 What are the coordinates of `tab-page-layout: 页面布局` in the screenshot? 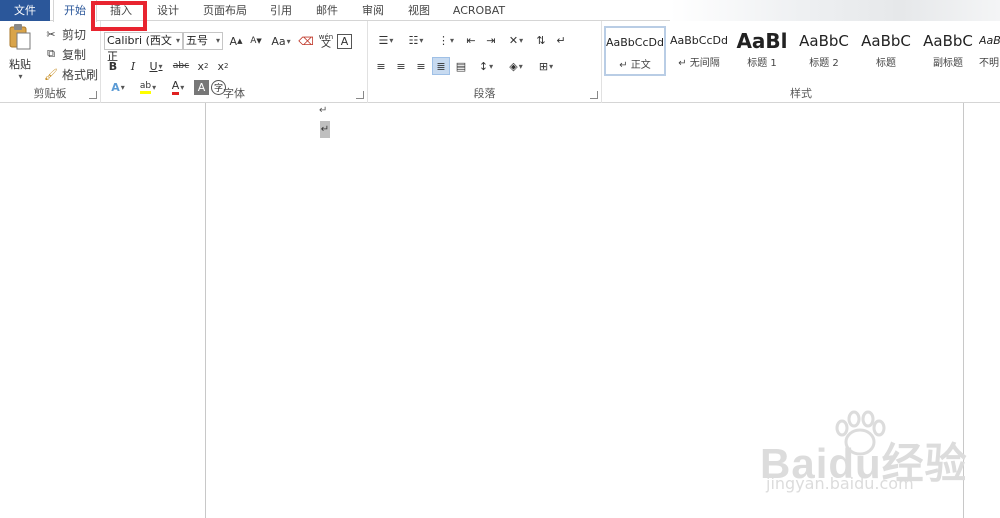 It's located at (225, 10).